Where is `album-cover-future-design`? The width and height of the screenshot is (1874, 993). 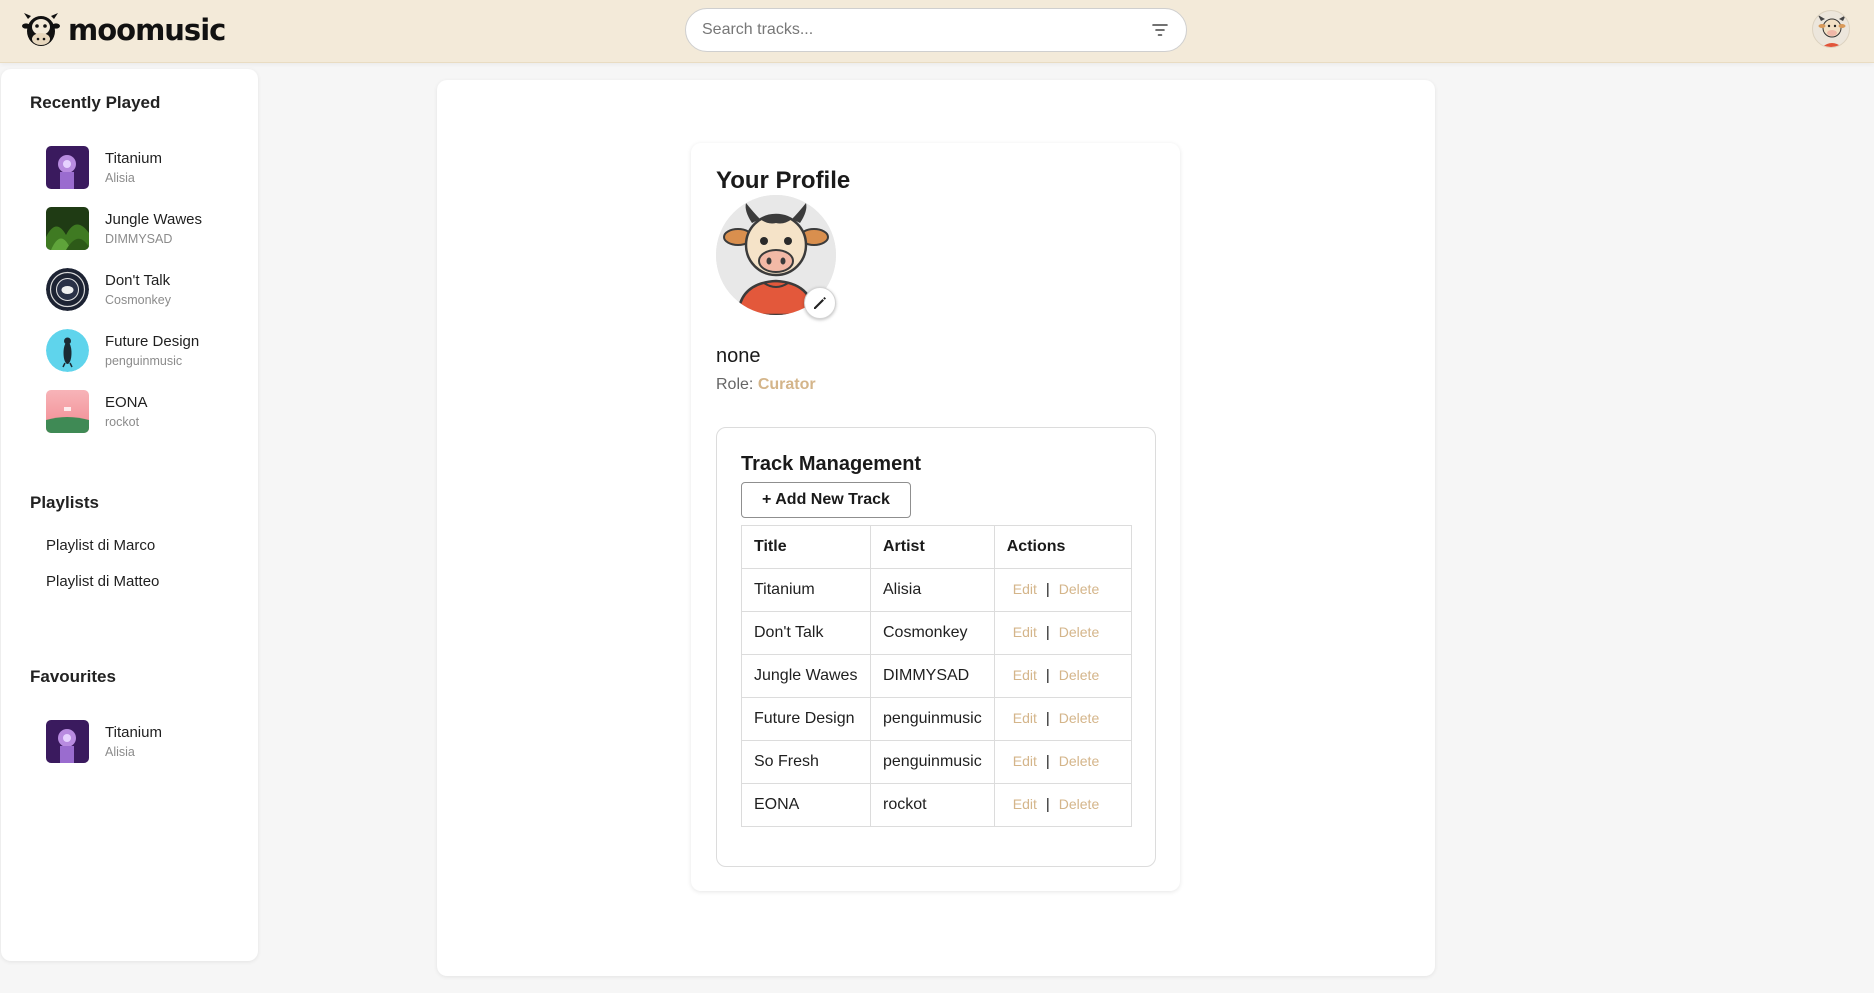 album-cover-future-design is located at coordinates (67, 350).